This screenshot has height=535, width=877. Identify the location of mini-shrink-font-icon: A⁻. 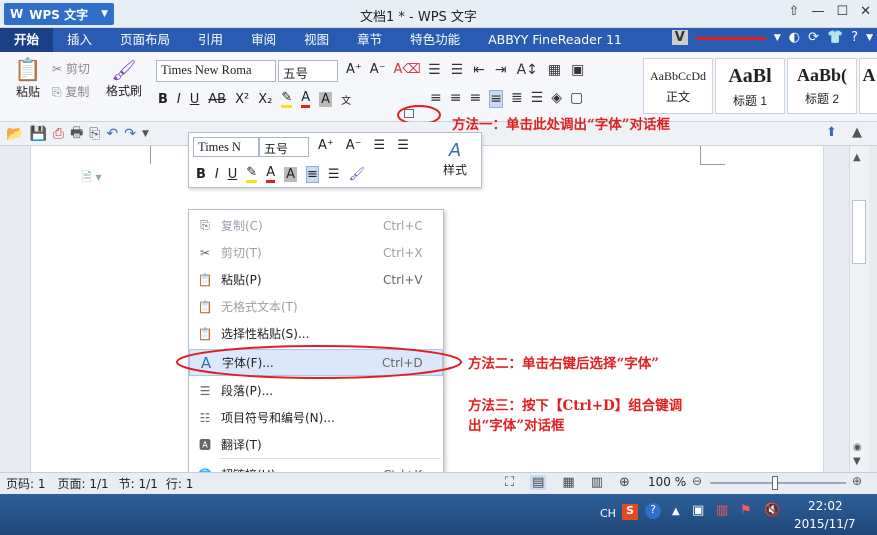
(354, 145).